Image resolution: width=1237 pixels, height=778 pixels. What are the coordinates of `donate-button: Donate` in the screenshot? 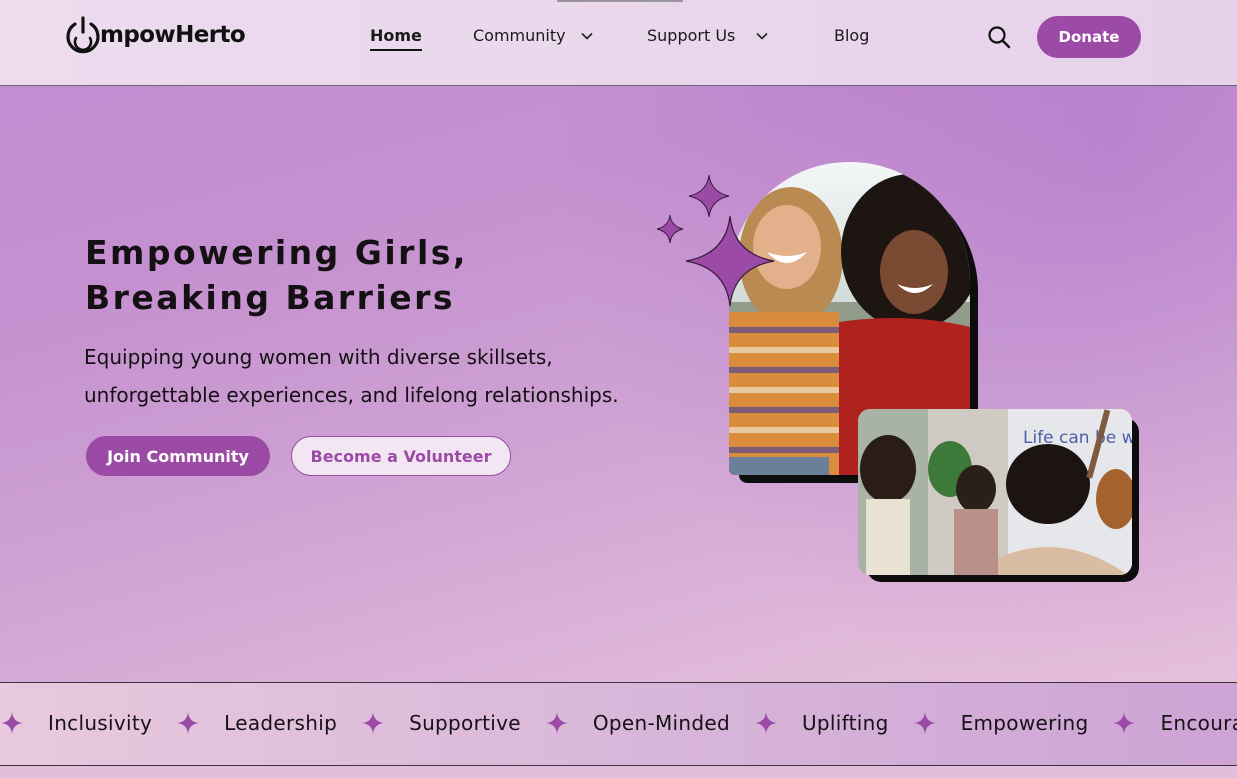 It's located at (1089, 37).